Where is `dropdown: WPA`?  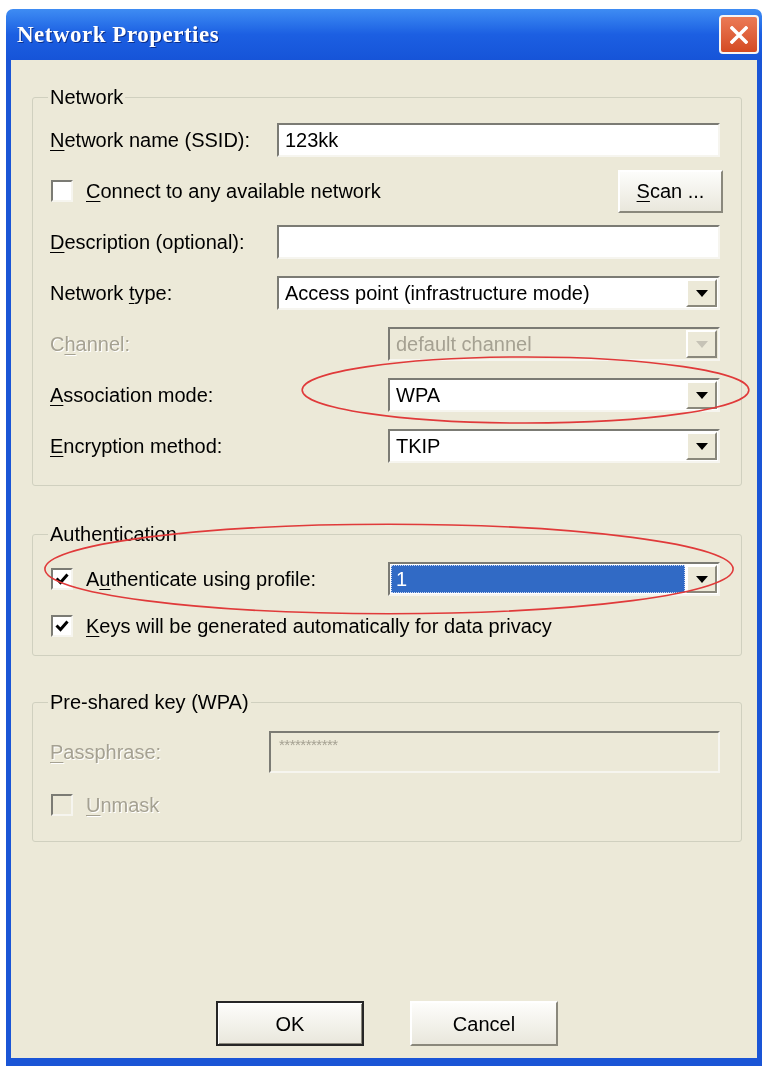 dropdown: WPA is located at coordinates (554, 395).